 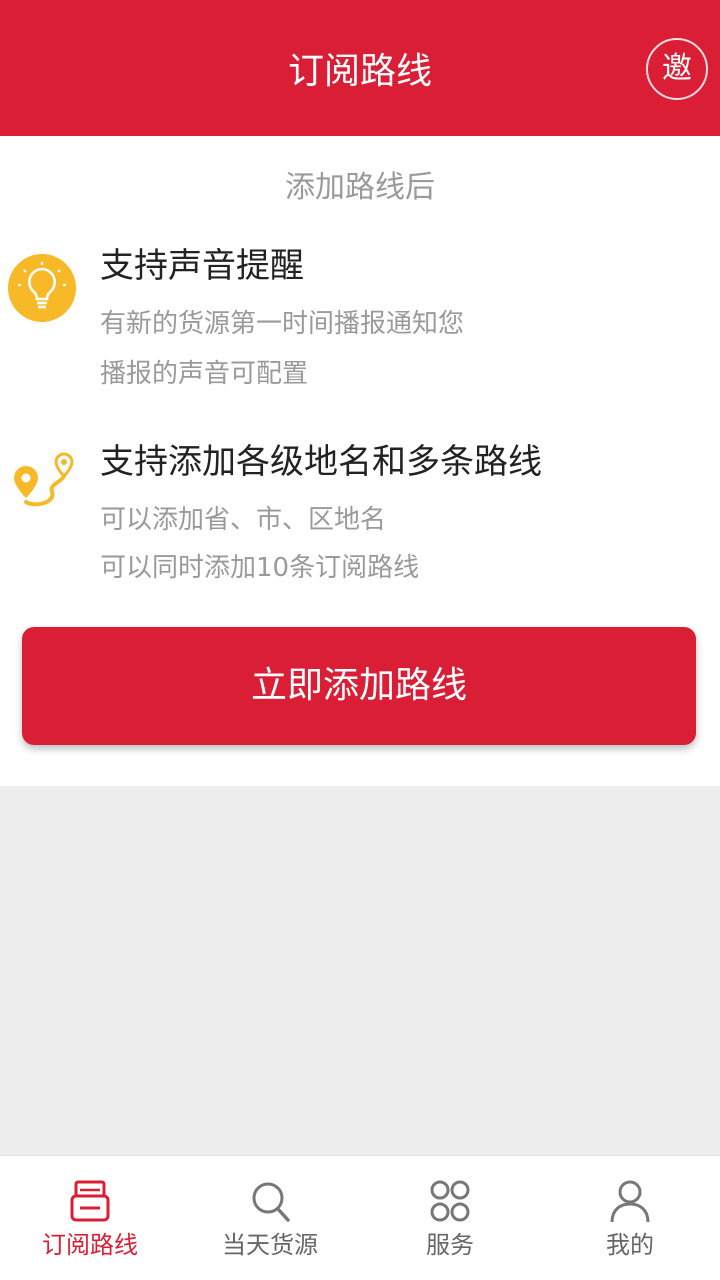 I want to click on tab-label: 订阅路线, so click(x=90, y=1245).